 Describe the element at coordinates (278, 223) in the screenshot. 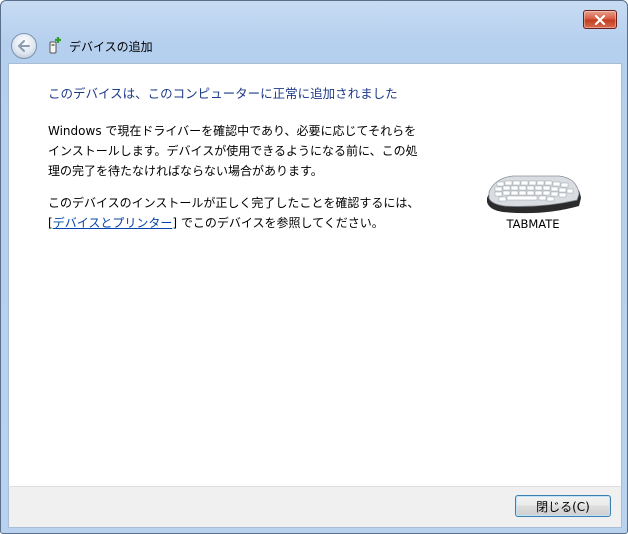

I see `instruction-suffix: ] でこのデバイスを参照してください。` at that location.